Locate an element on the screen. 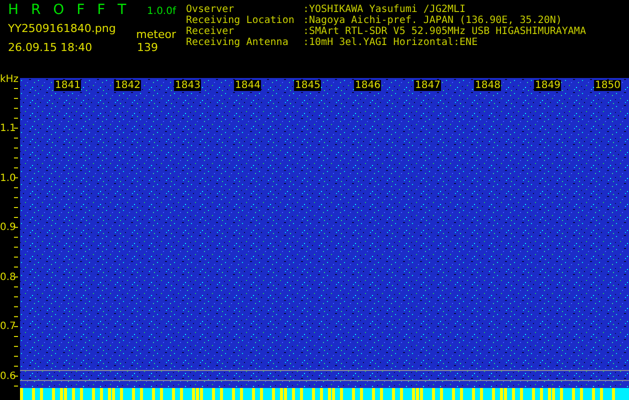 The image size is (629, 400). mode-label: meteor is located at coordinates (156, 34).